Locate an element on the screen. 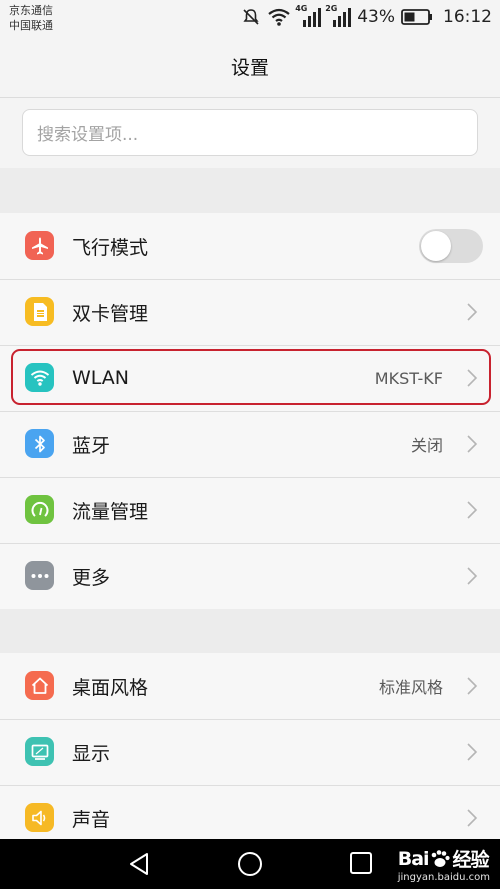 Image resolution: width=500 pixels, height=889 pixels. toggle-knob is located at coordinates (436, 246).